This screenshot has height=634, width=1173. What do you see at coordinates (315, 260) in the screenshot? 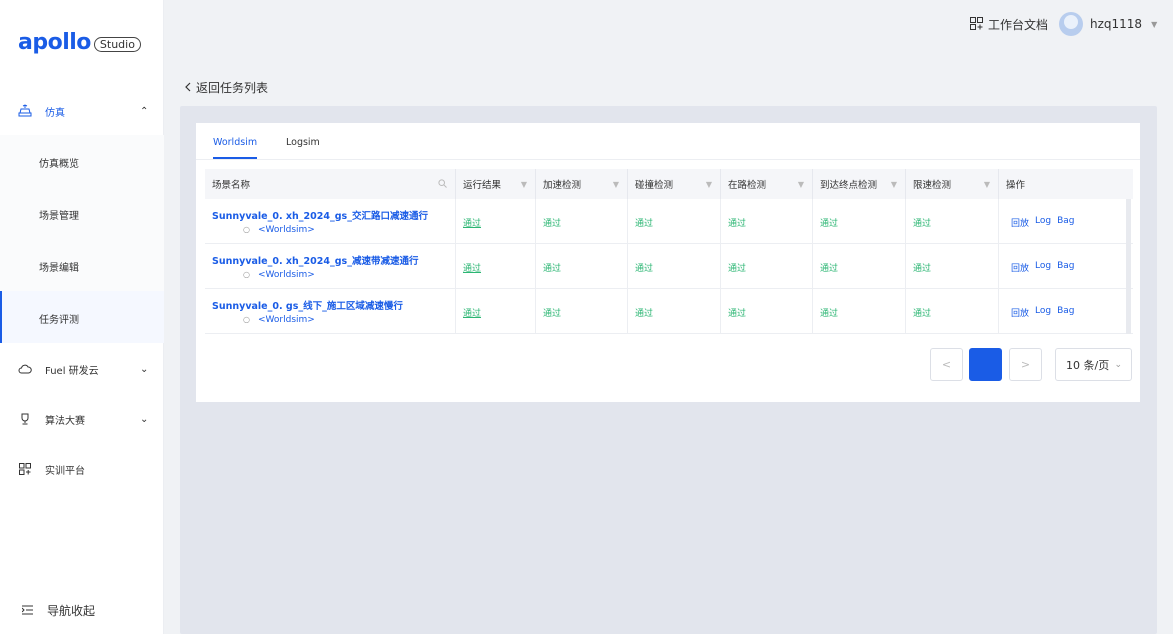
I see `scene-name-link: Sunnyvale_0. xh_2024_gs_减速带减速通行` at bounding box center [315, 260].